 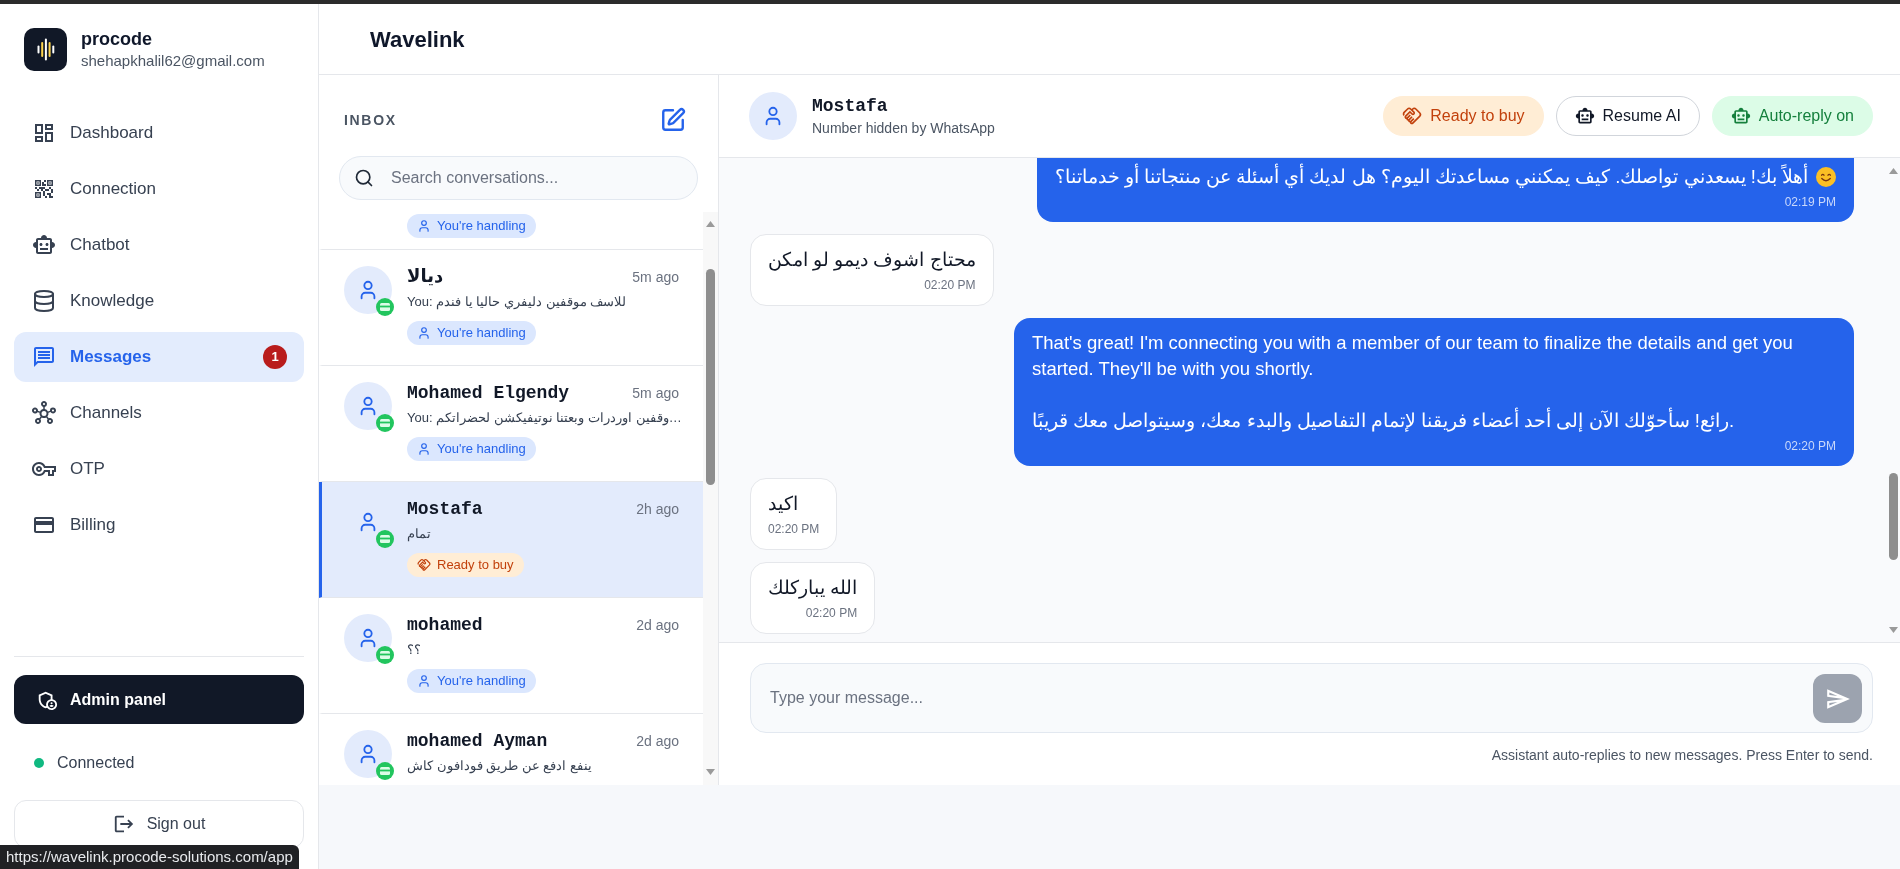 I want to click on link-status-tooltip: https://wavelink.procode-solutions.com/app, so click(x=149, y=857).